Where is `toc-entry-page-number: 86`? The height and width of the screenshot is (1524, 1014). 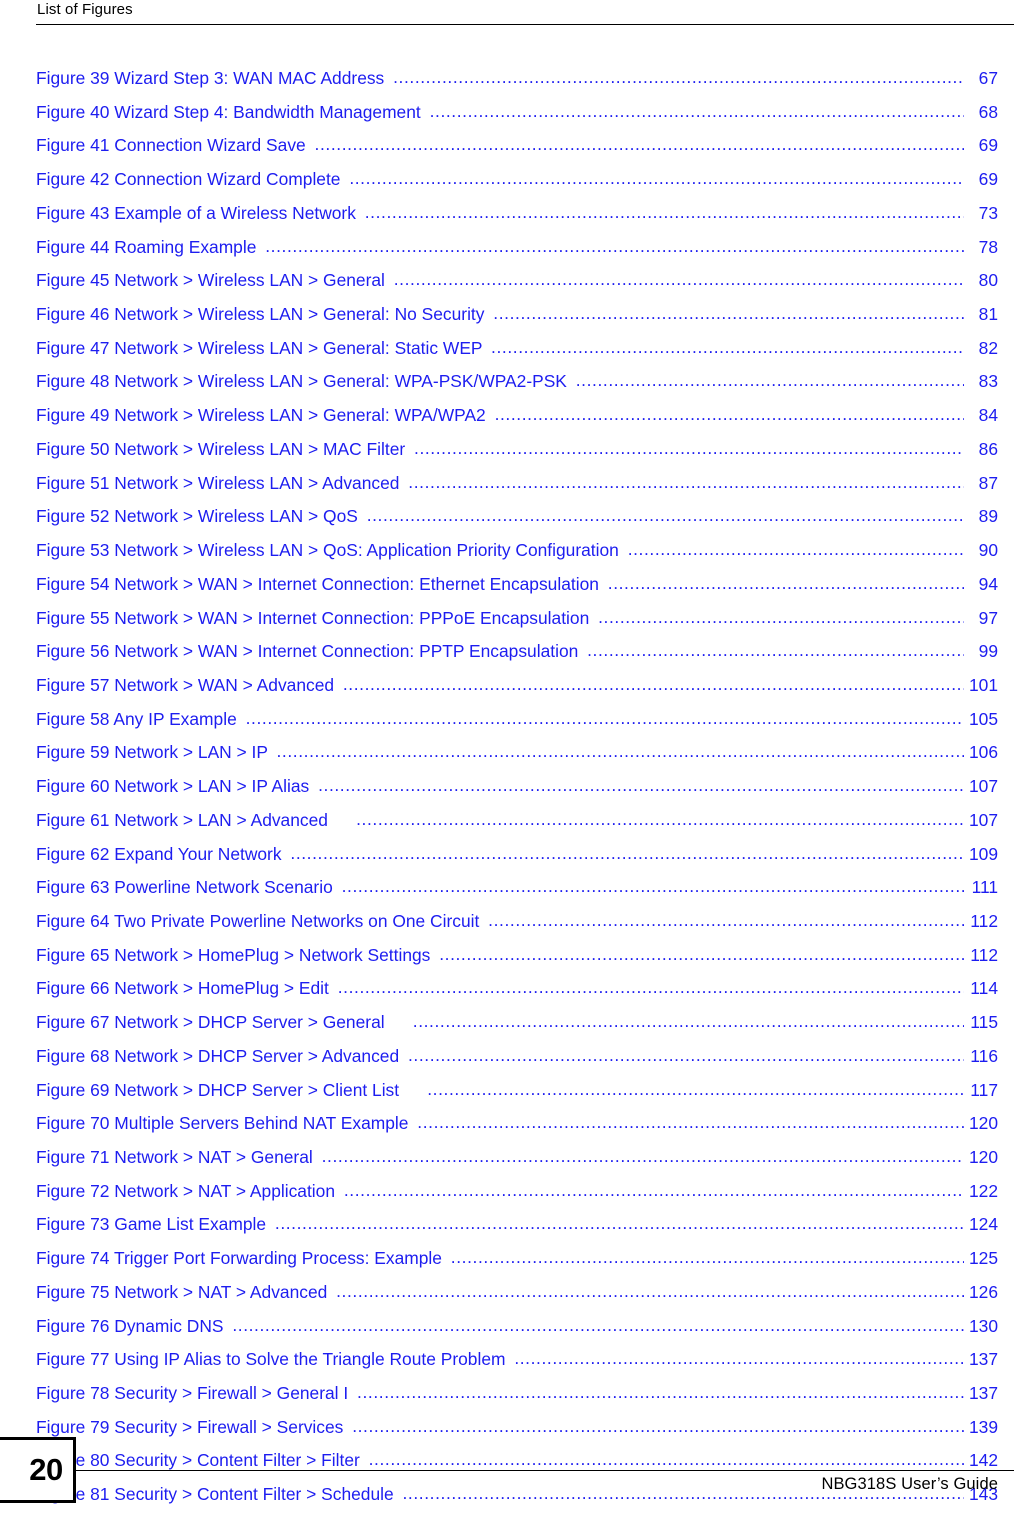
toc-entry-page-number: 86 is located at coordinates (988, 448).